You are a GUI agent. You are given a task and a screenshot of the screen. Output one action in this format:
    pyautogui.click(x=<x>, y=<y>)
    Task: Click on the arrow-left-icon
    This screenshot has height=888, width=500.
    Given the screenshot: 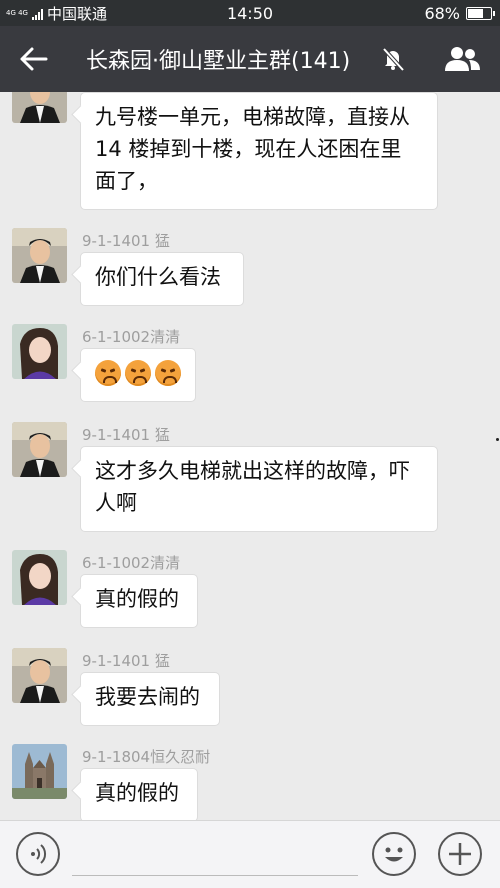 What is the action you would take?
    pyautogui.click(x=34, y=59)
    